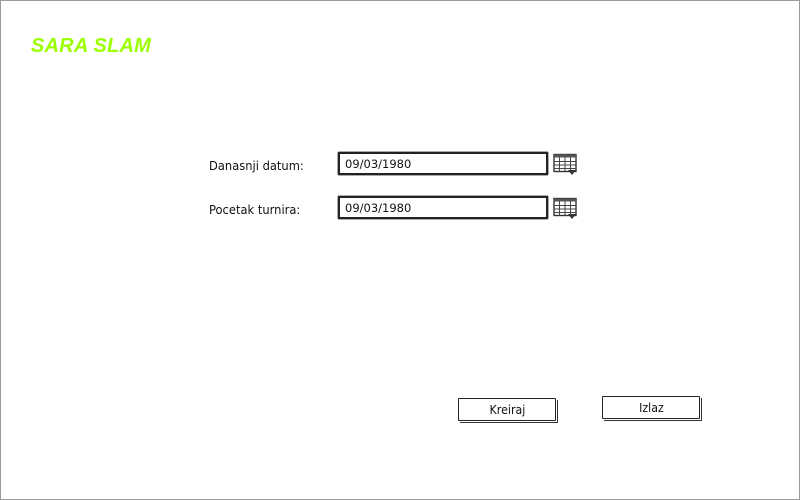 Image resolution: width=800 pixels, height=500 pixels. I want to click on today-date-label: Danasnji datum:, so click(256, 165).